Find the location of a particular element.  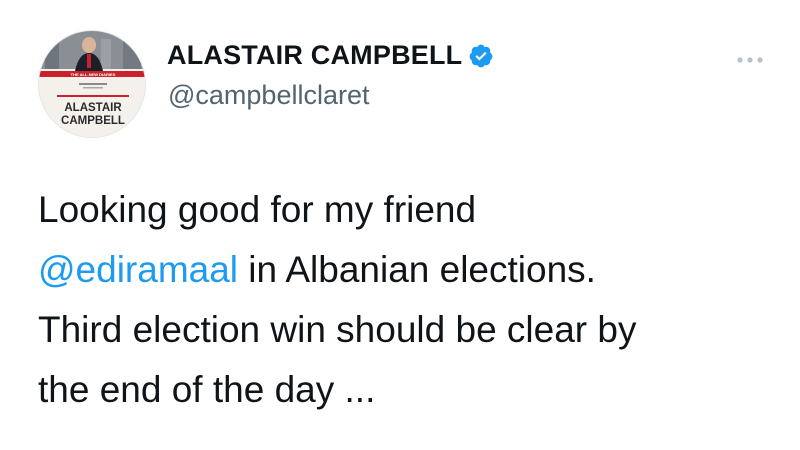

mention-link: @ediramaal is located at coordinates (138, 269).